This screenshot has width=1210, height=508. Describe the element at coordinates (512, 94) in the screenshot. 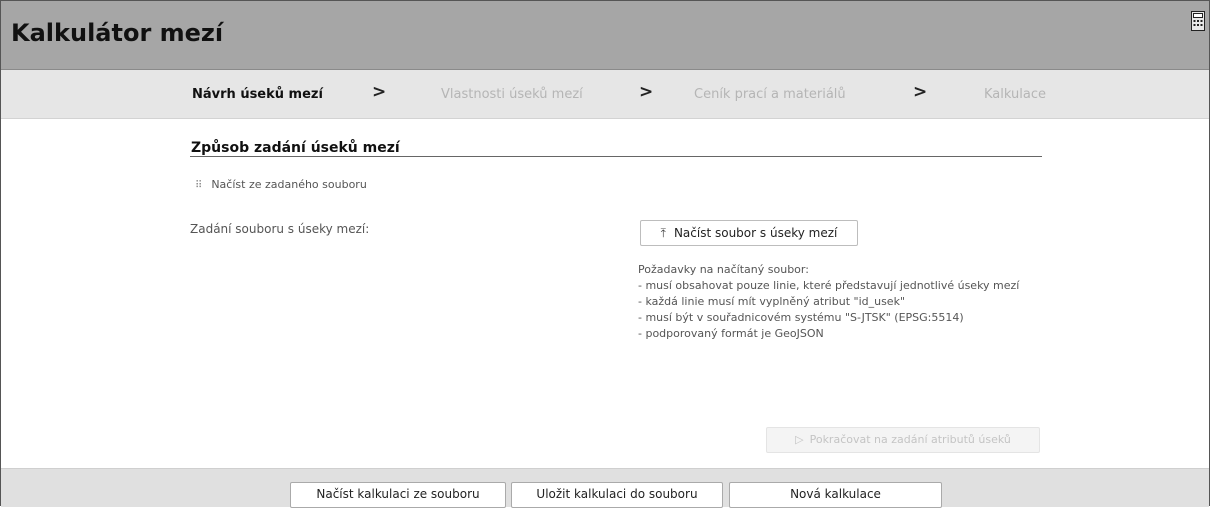

I see `step-2: Vlastnosti úseků mezí` at that location.